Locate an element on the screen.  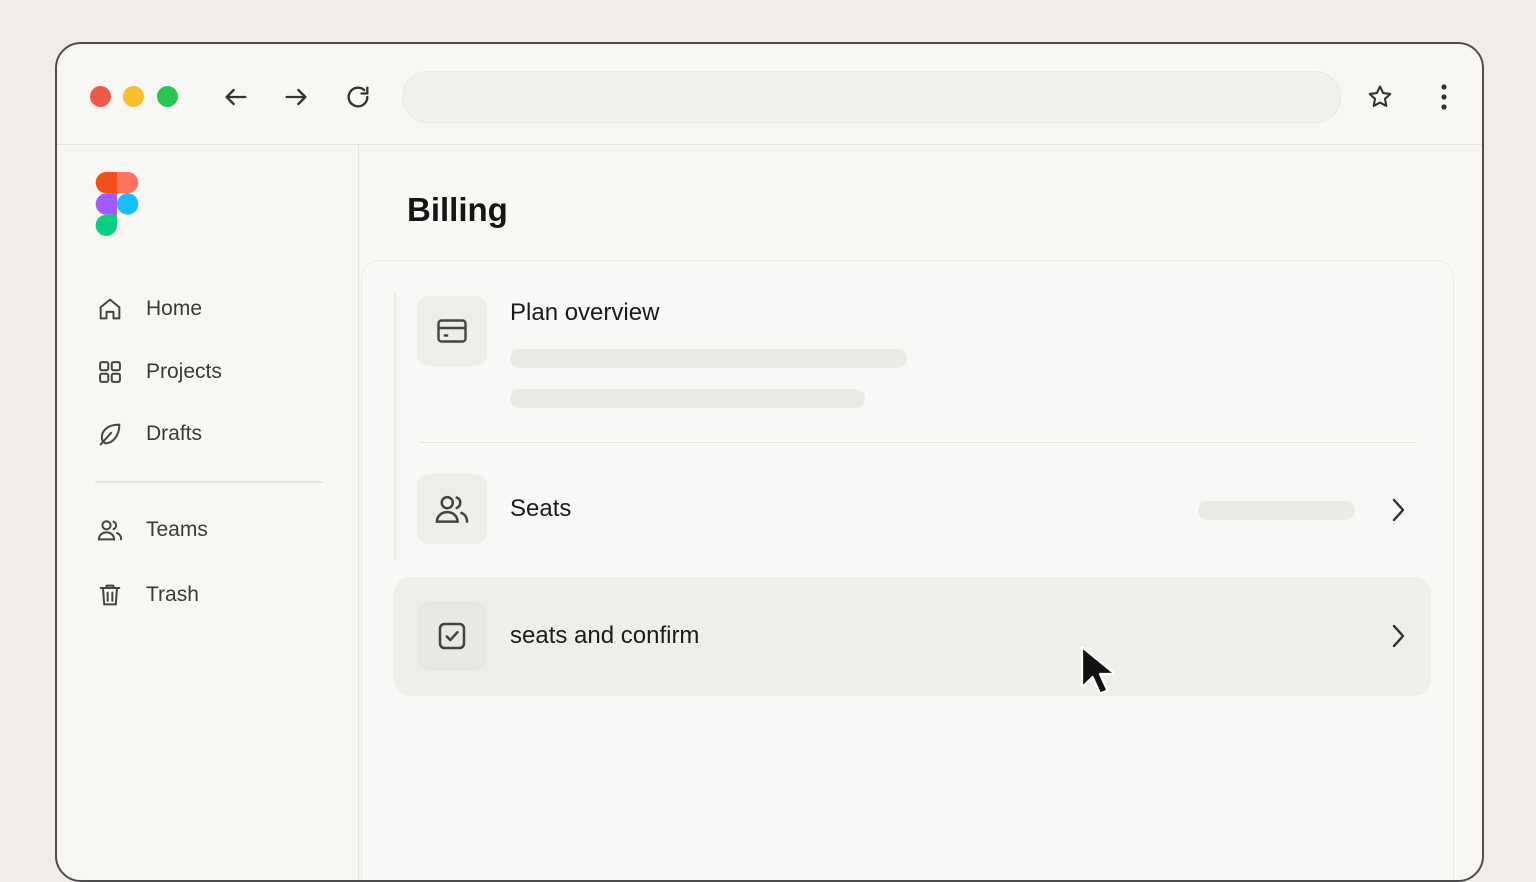
star-icon is located at coordinates (1380, 96).